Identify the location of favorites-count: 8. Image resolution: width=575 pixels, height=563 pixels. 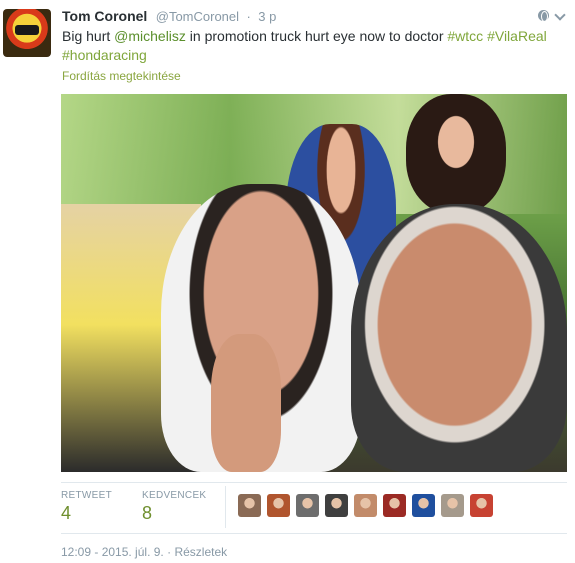
(147, 513).